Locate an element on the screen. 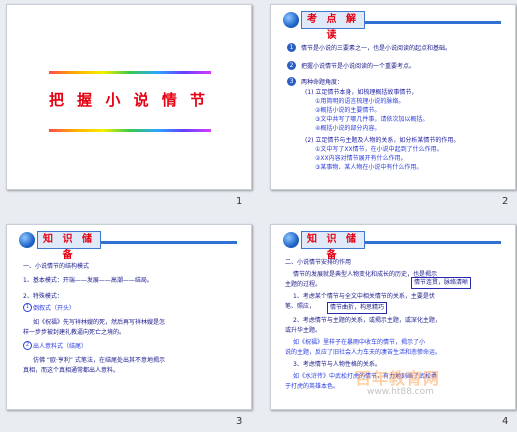  text-line: 主题的过程。 is located at coordinates (303, 284).